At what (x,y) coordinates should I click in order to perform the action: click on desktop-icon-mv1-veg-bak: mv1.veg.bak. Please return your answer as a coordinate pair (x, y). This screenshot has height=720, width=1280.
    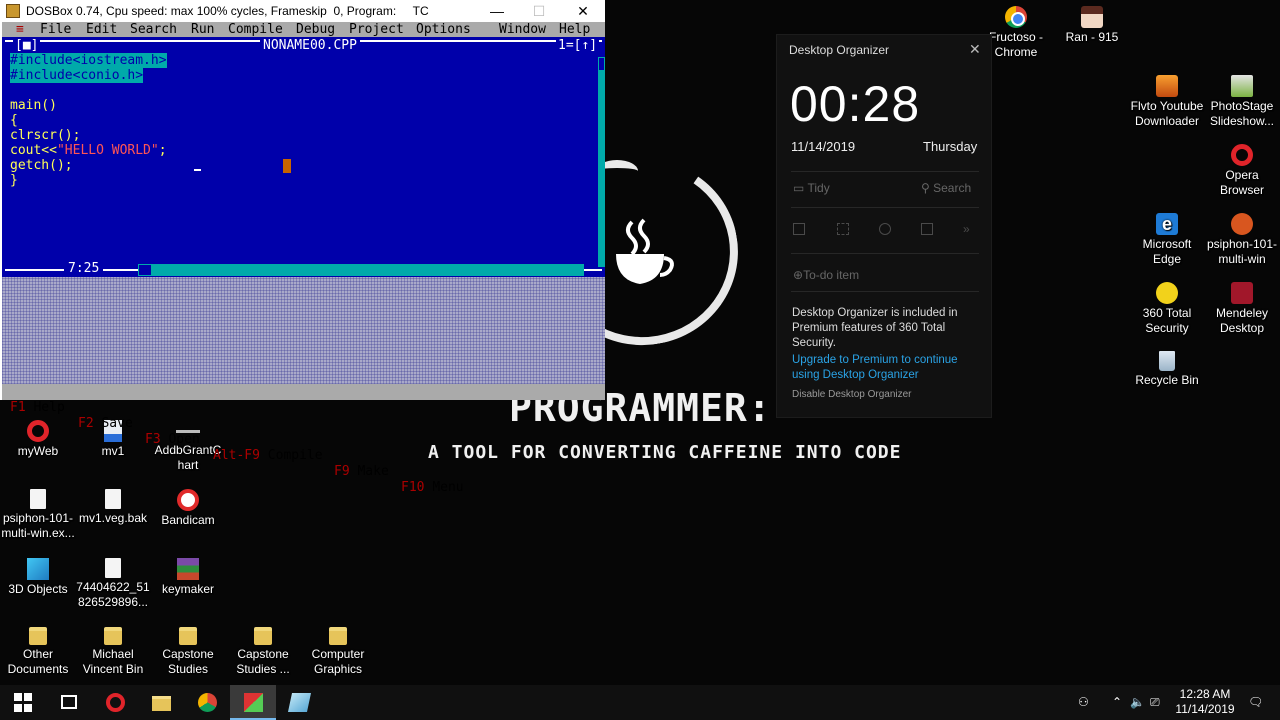
    Looking at the image, I should click on (113, 507).